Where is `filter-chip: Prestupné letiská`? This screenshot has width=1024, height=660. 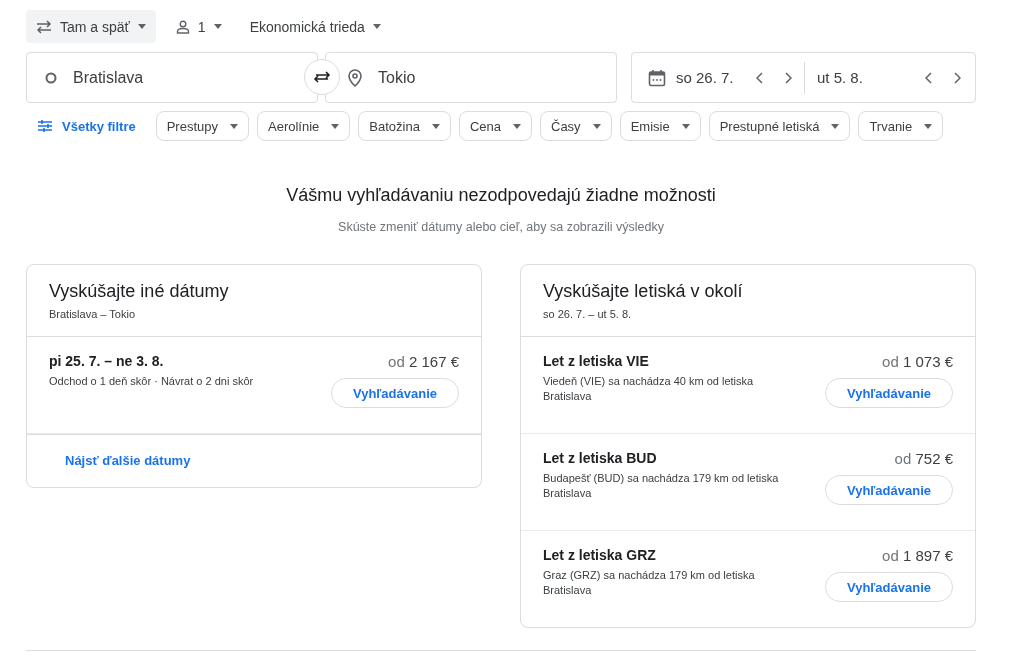
filter-chip: Prestupné letiská is located at coordinates (779, 126).